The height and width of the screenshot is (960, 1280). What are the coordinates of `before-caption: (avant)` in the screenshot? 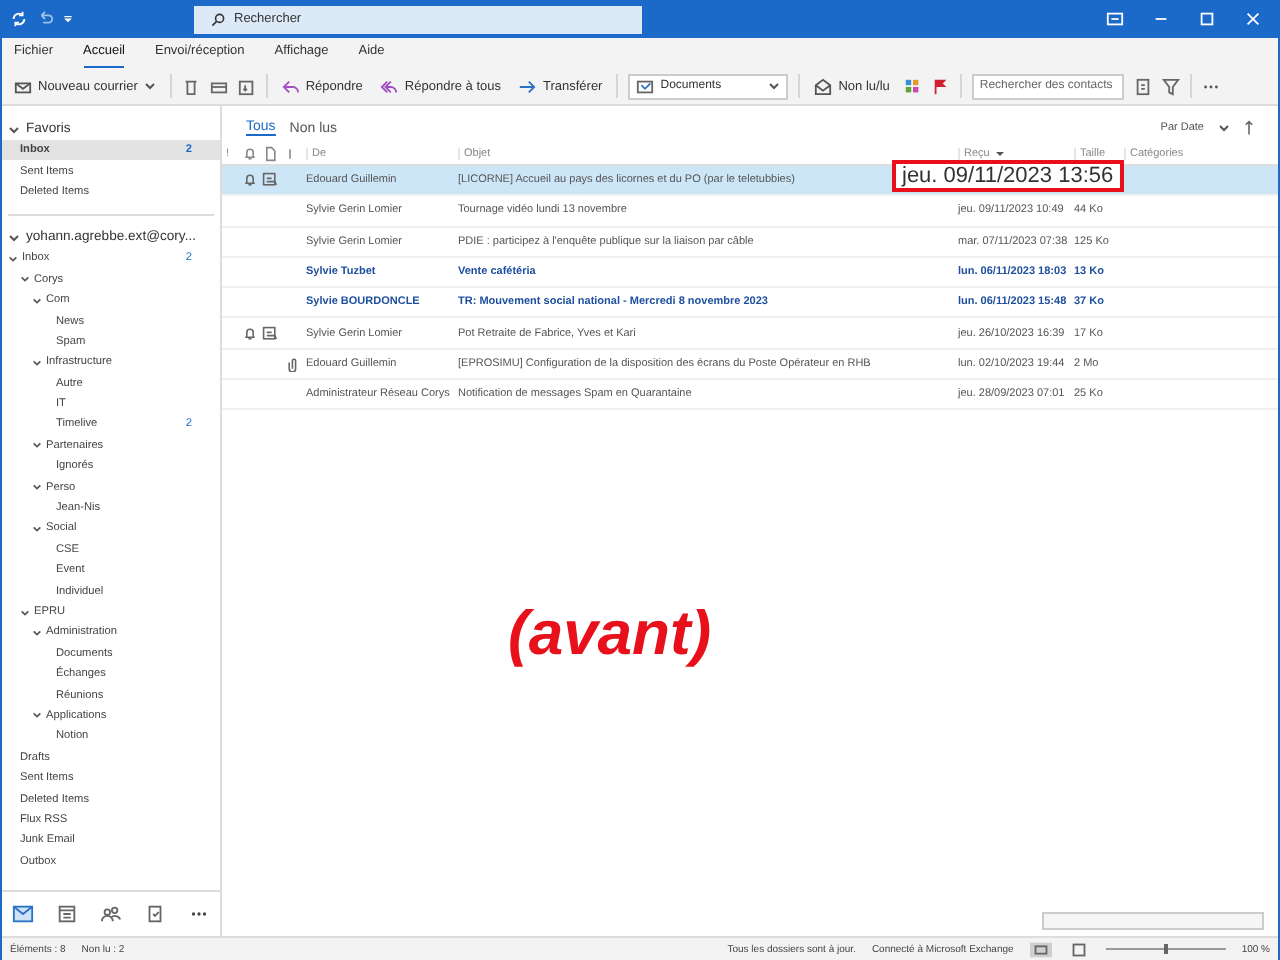 It's located at (610, 634).